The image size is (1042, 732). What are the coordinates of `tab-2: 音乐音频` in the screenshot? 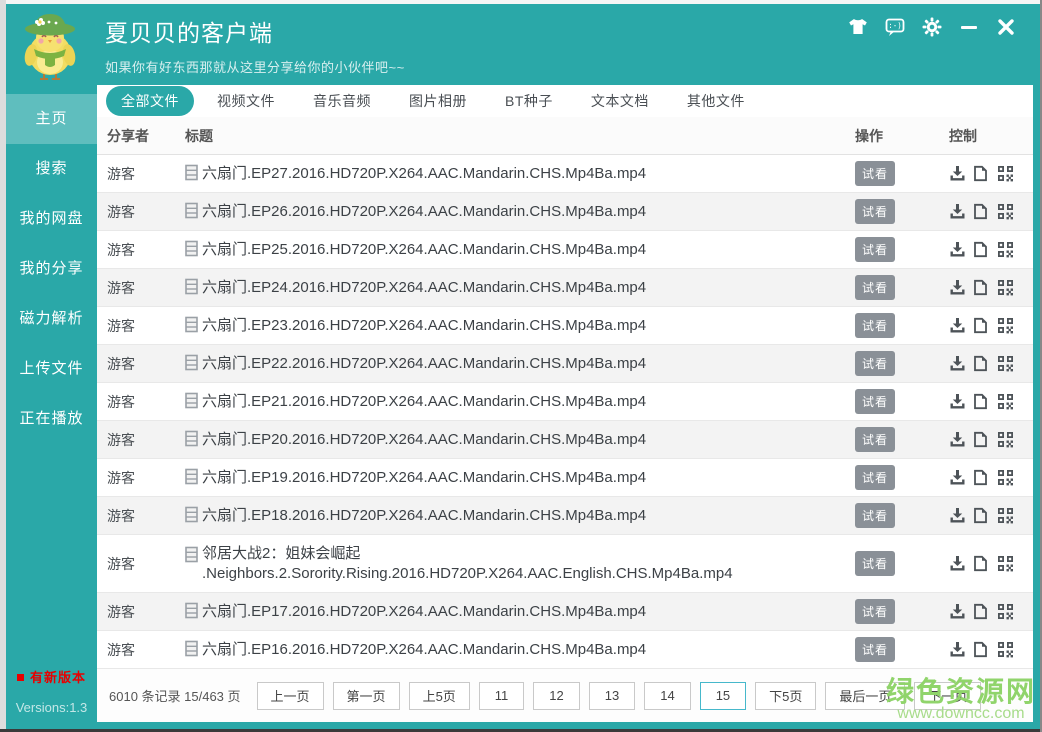 It's located at (342, 101).